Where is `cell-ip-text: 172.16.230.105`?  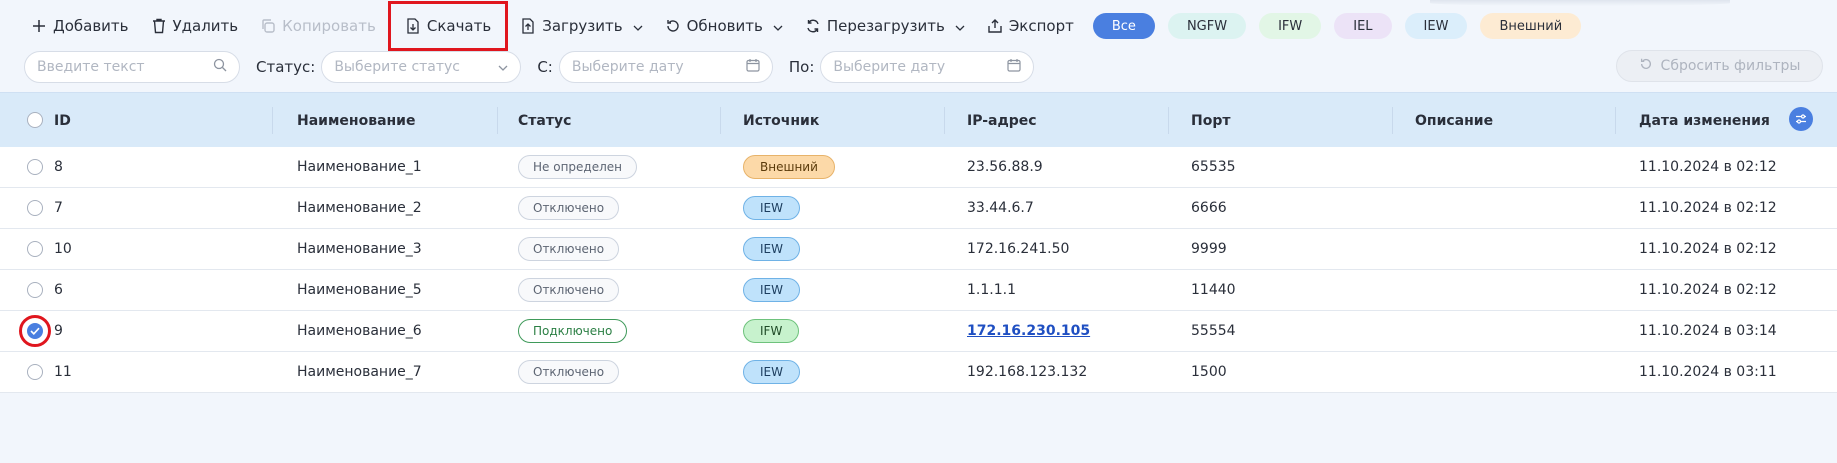
cell-ip-text: 172.16.230.105 is located at coordinates (1028, 331).